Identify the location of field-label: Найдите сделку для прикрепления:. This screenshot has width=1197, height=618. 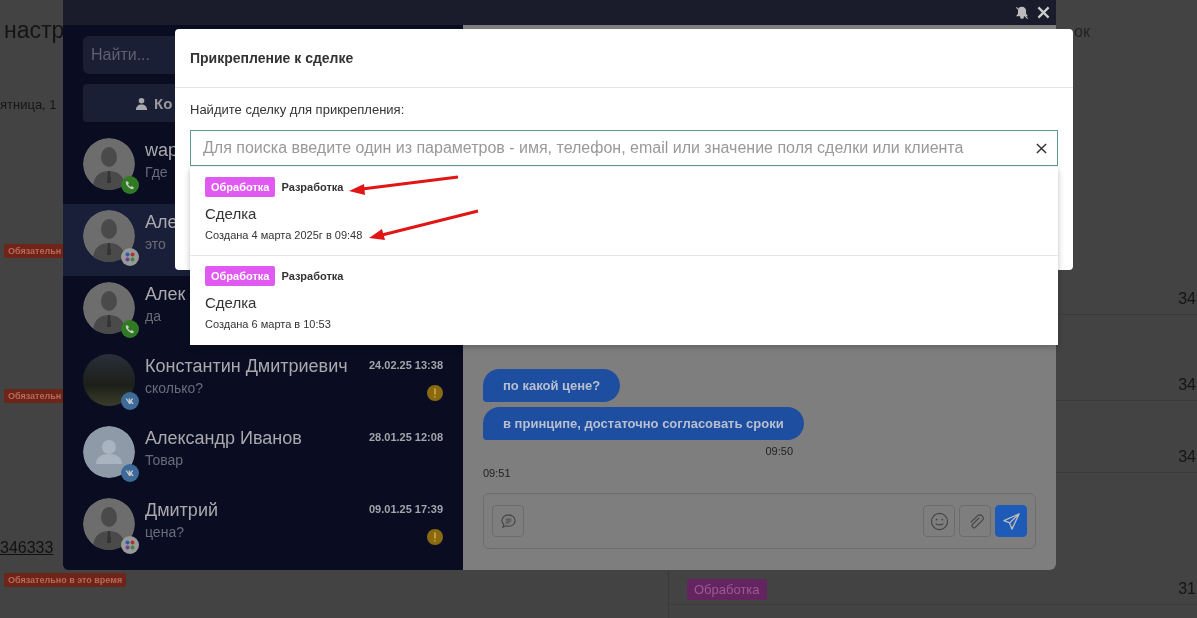
(298, 109).